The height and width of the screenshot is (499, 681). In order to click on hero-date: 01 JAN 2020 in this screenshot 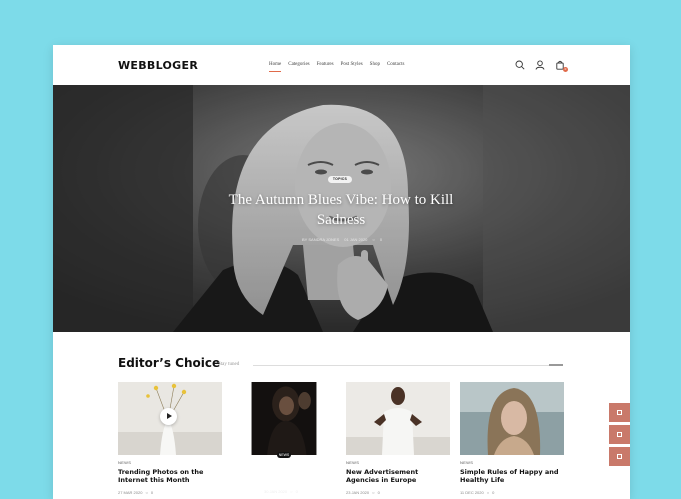, I will do `click(356, 239)`.